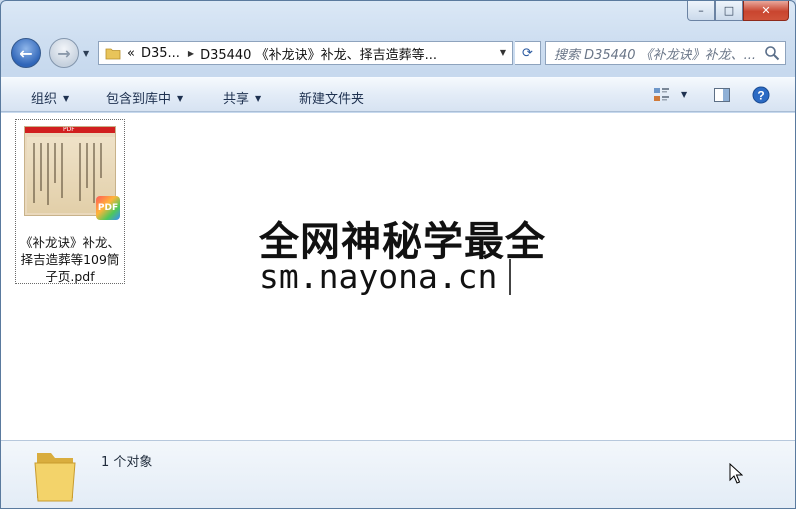 The width and height of the screenshot is (796, 509). What do you see at coordinates (69, 129) in the screenshot?
I see `thumbnail-header-label: PDF` at bounding box center [69, 129].